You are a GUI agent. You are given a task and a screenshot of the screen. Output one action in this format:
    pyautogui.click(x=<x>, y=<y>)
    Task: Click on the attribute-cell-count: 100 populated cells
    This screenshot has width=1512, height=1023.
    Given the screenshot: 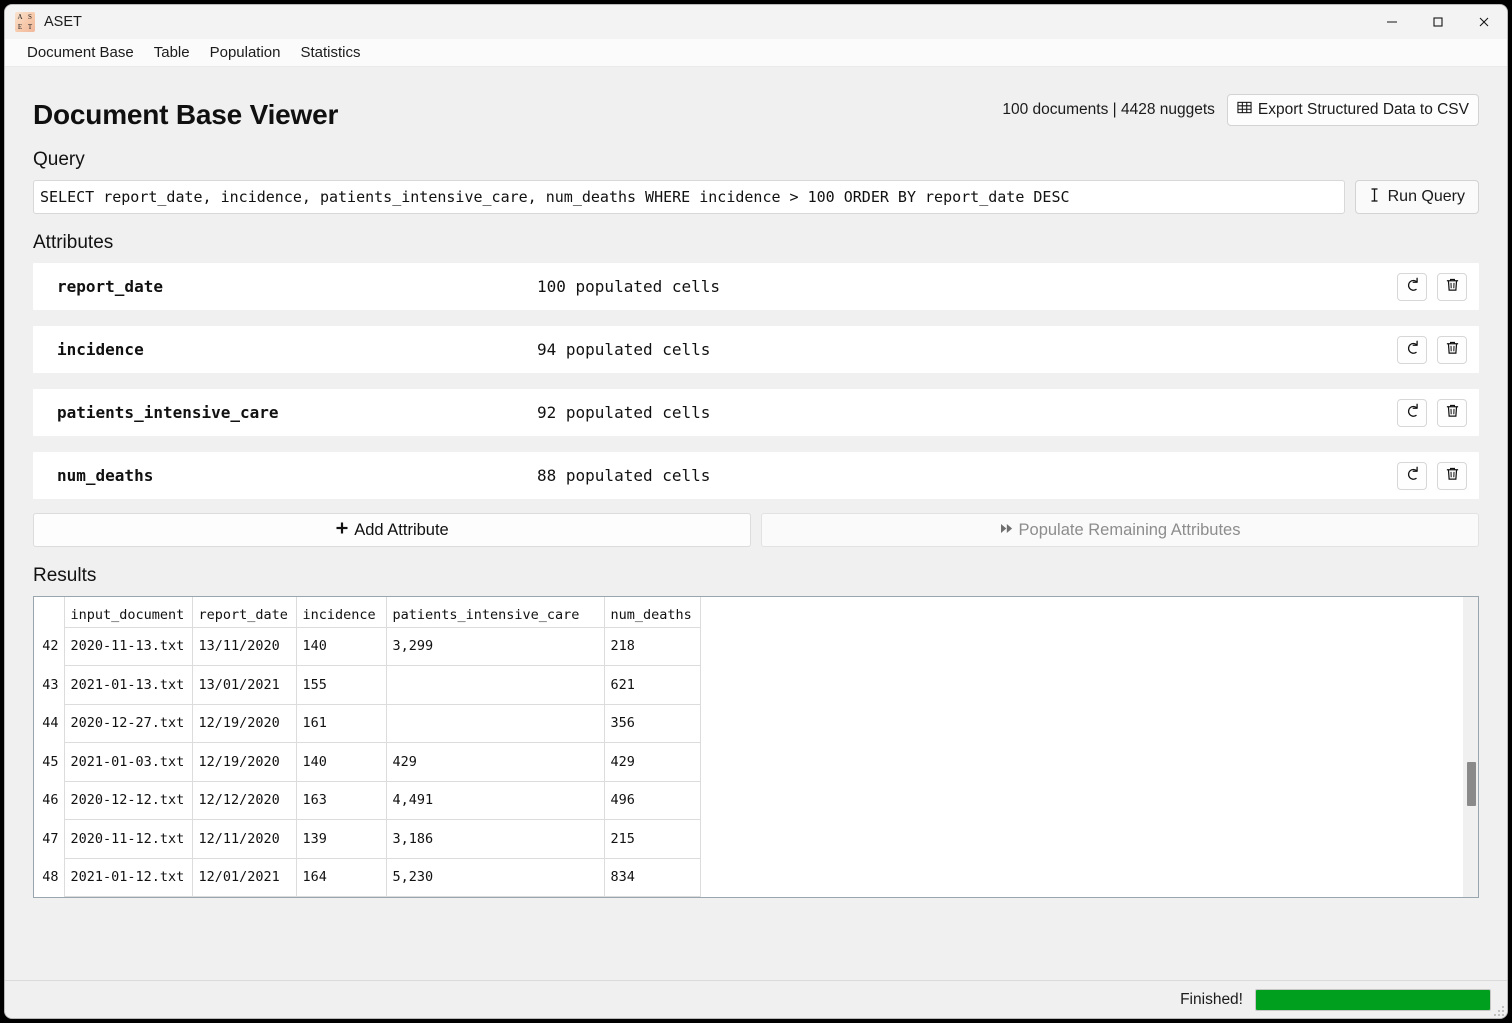 What is the action you would take?
    pyautogui.click(x=629, y=286)
    